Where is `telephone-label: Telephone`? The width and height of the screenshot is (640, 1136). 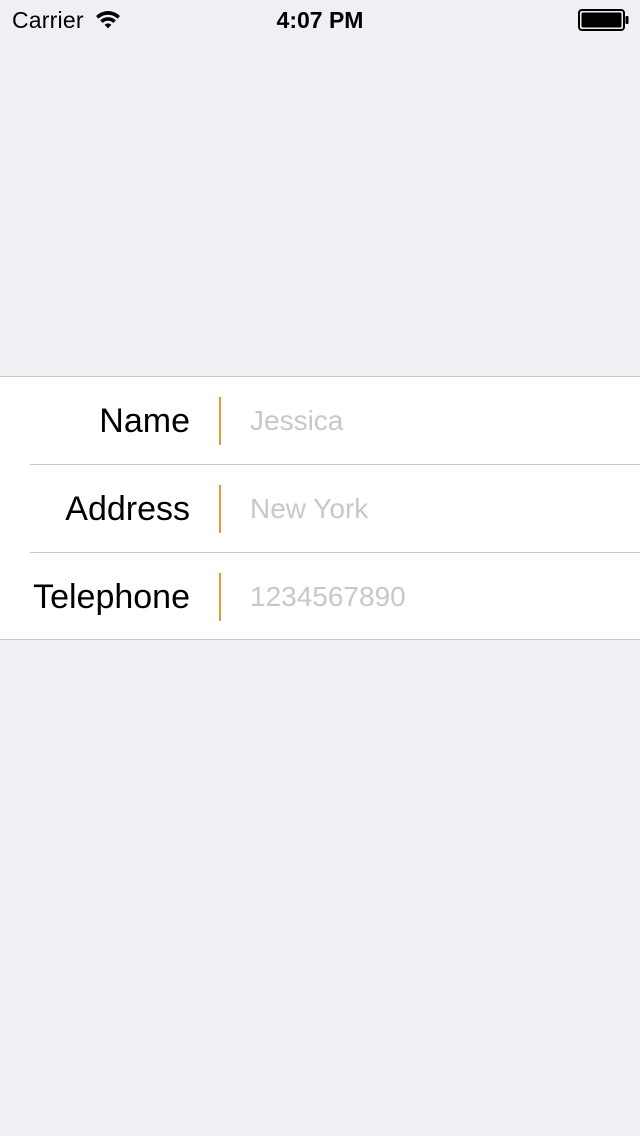
telephone-label: Telephone is located at coordinates (111, 597).